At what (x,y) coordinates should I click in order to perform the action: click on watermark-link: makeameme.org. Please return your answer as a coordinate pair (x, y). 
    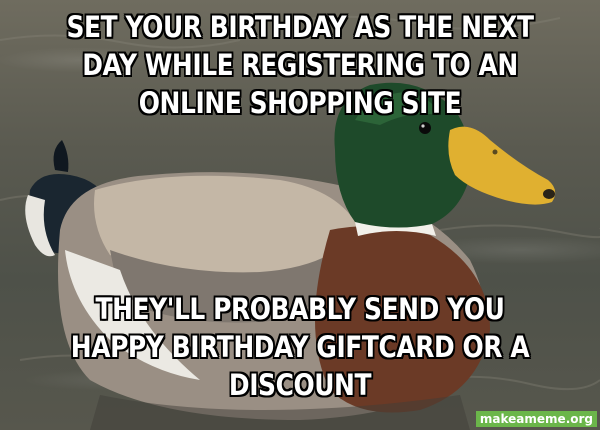
    Looking at the image, I should click on (536, 419).